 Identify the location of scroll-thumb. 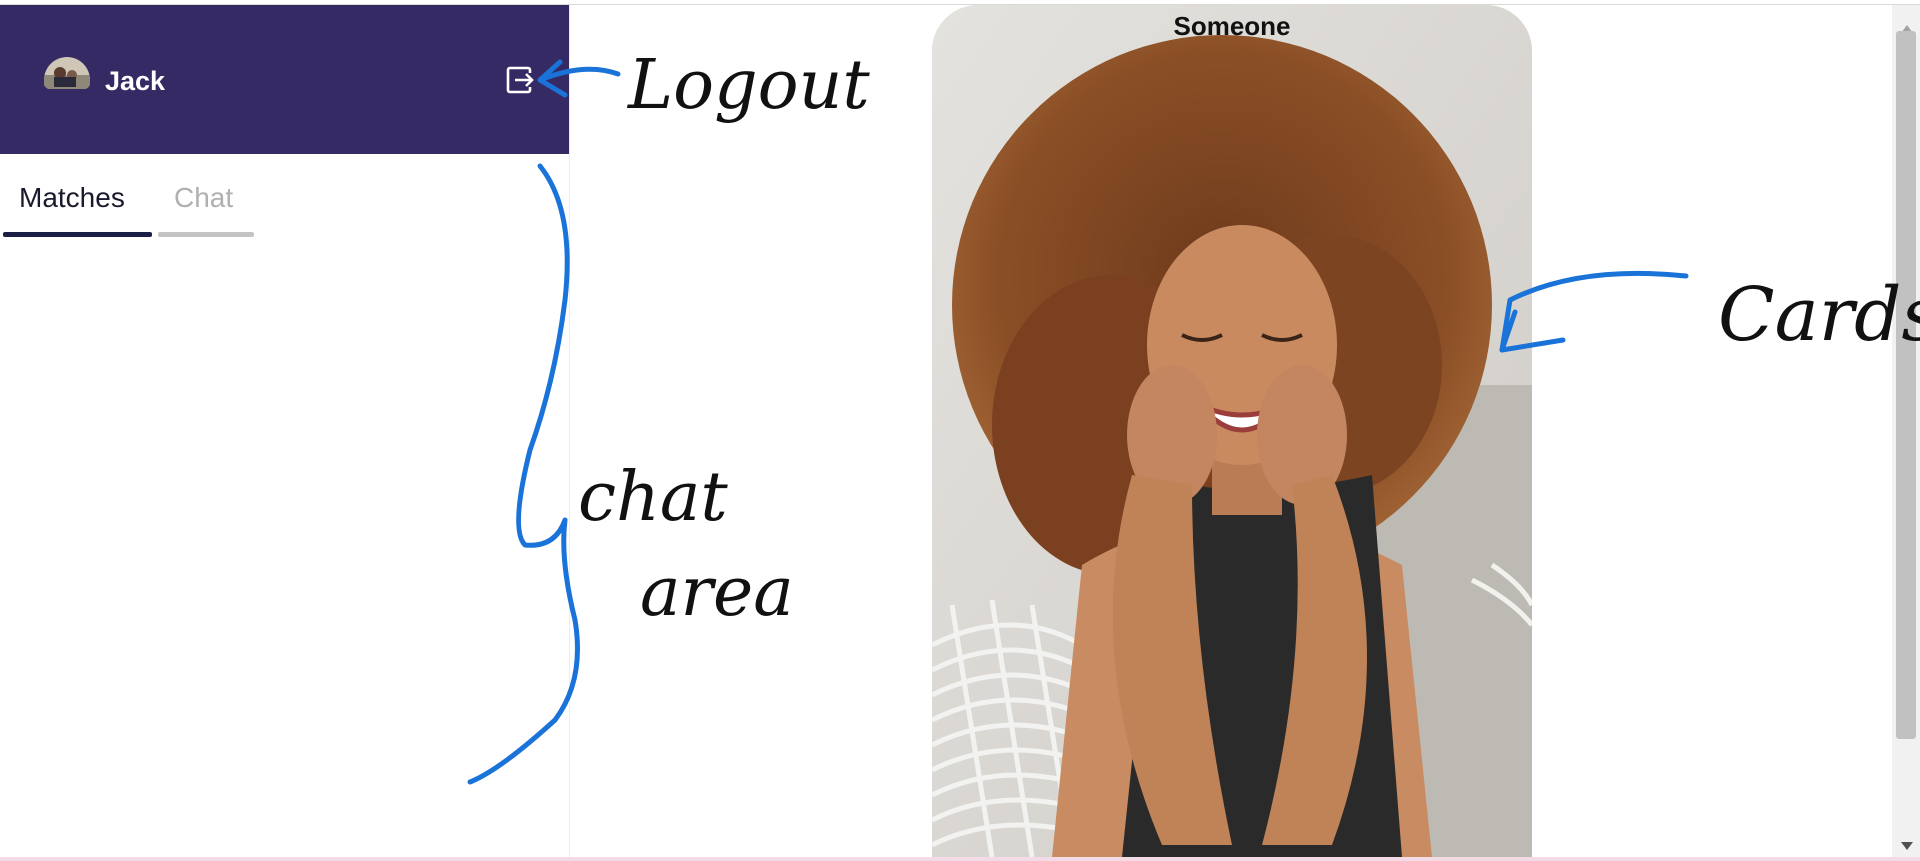
(1906, 385).